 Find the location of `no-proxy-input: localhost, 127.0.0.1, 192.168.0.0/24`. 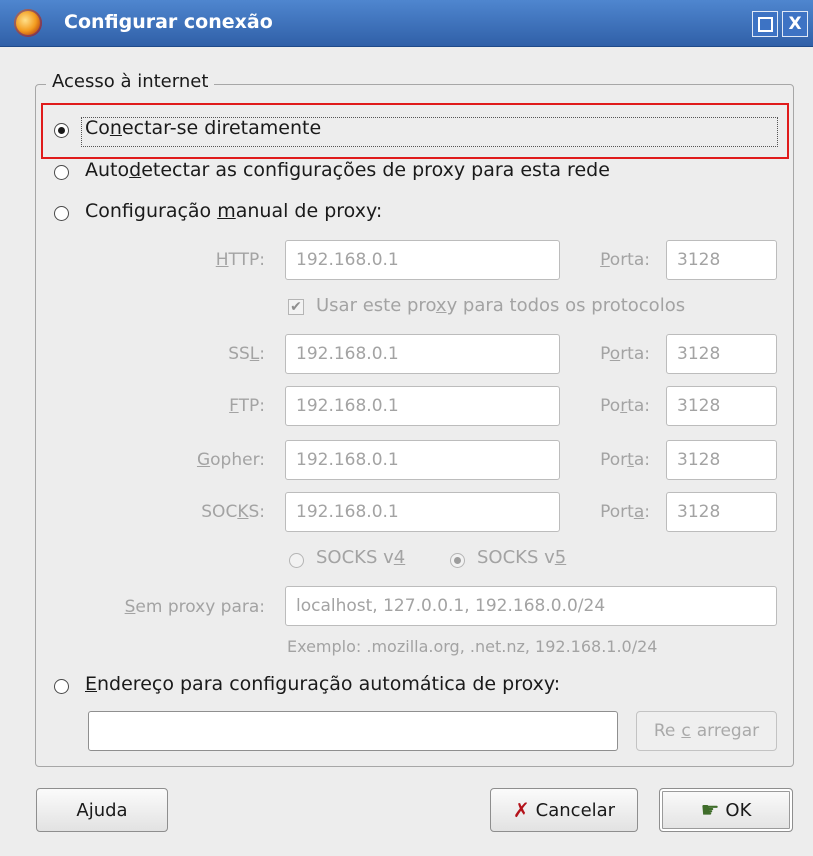

no-proxy-input: localhost, 127.0.0.1, 192.168.0.0/24 is located at coordinates (531, 606).